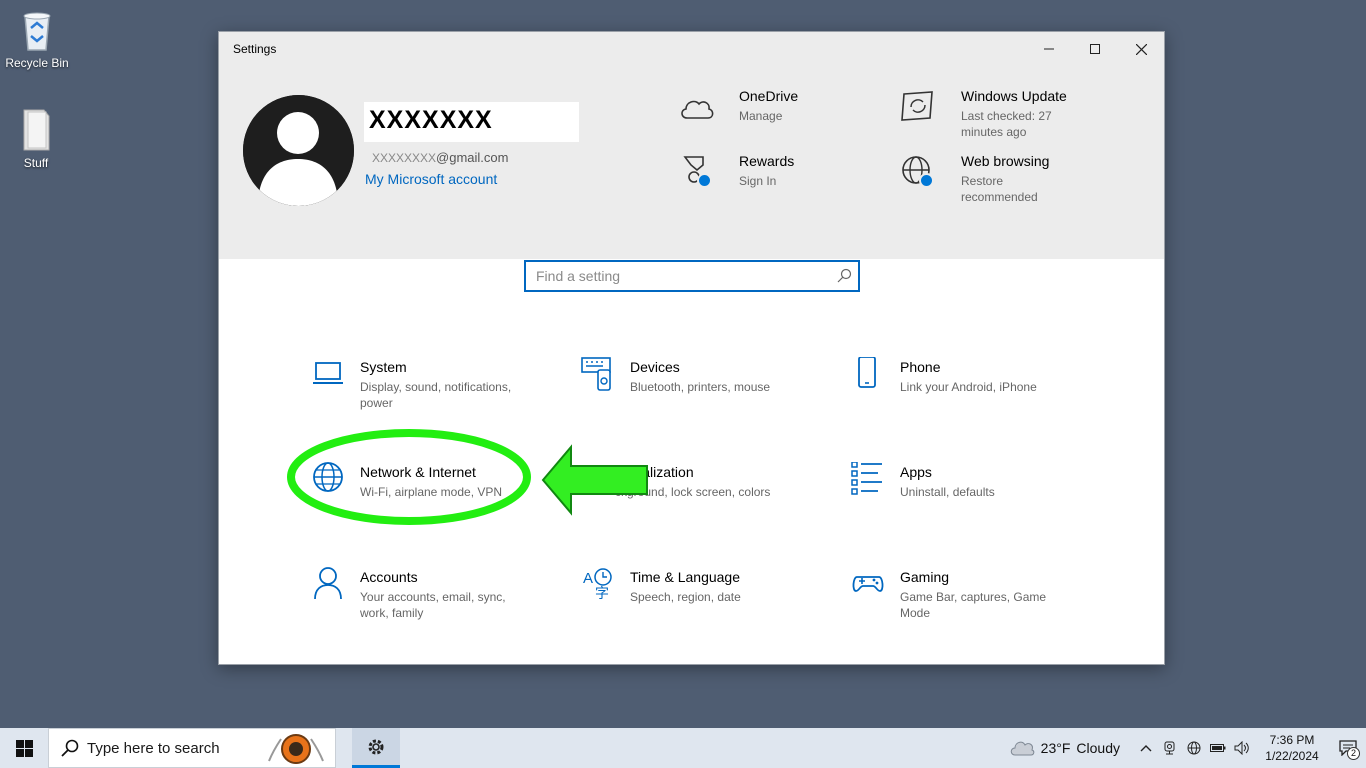 The height and width of the screenshot is (768, 1366). I want to click on web-browsing-subtitle: Restore recommended, so click(999, 189).